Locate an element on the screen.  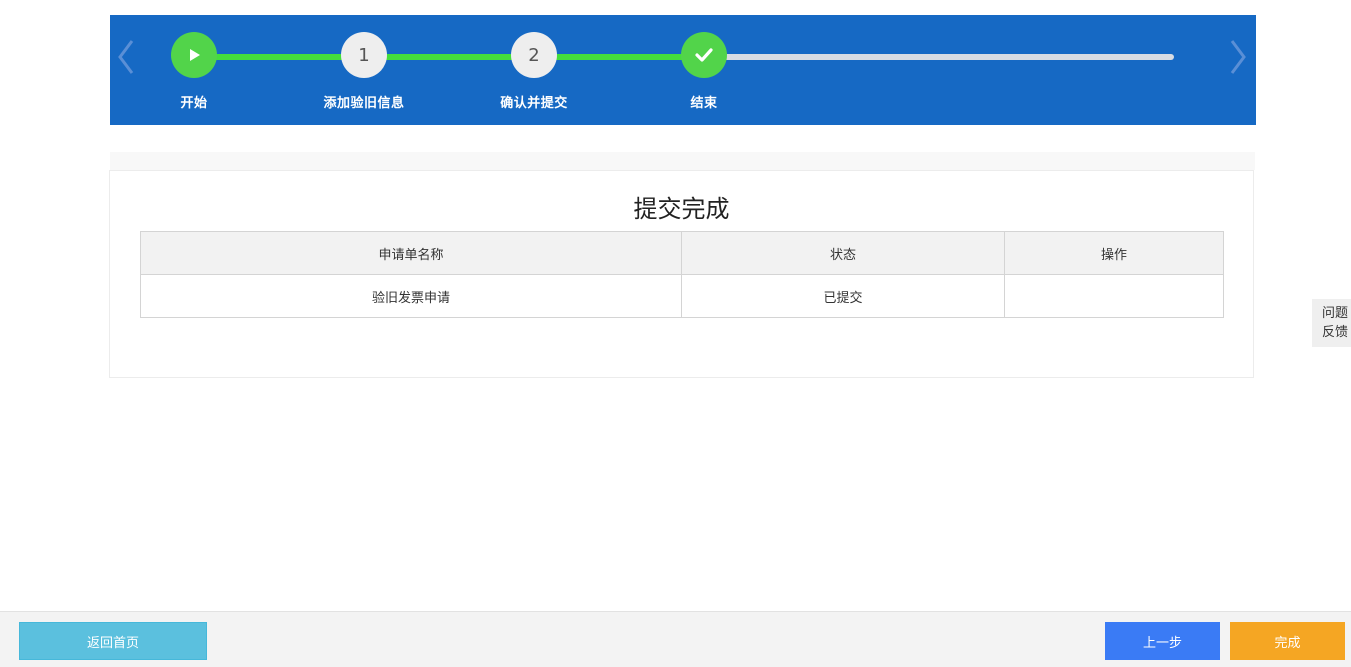
progress-track-completed is located at coordinates (449, 57).